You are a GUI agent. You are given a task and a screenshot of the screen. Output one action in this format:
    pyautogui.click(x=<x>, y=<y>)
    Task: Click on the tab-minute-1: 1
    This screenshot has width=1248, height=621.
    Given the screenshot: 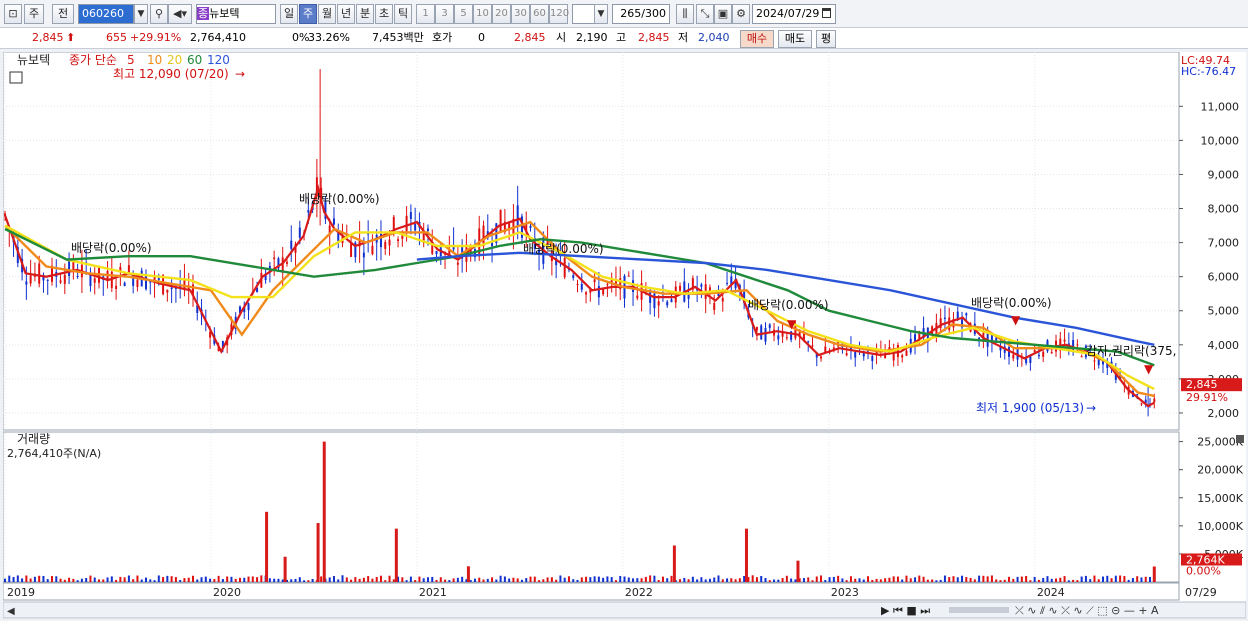 What is the action you would take?
    pyautogui.click(x=425, y=14)
    